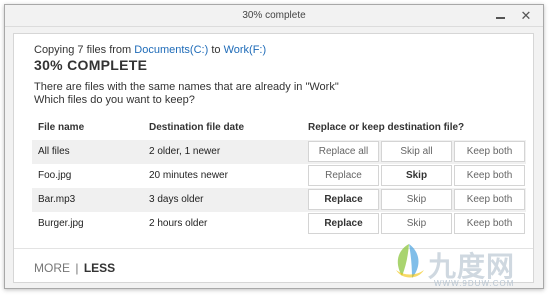 Image resolution: width=550 pixels, height=296 pixels. What do you see at coordinates (197, 127) in the screenshot?
I see `column-header-destination-date: Destination file date` at bounding box center [197, 127].